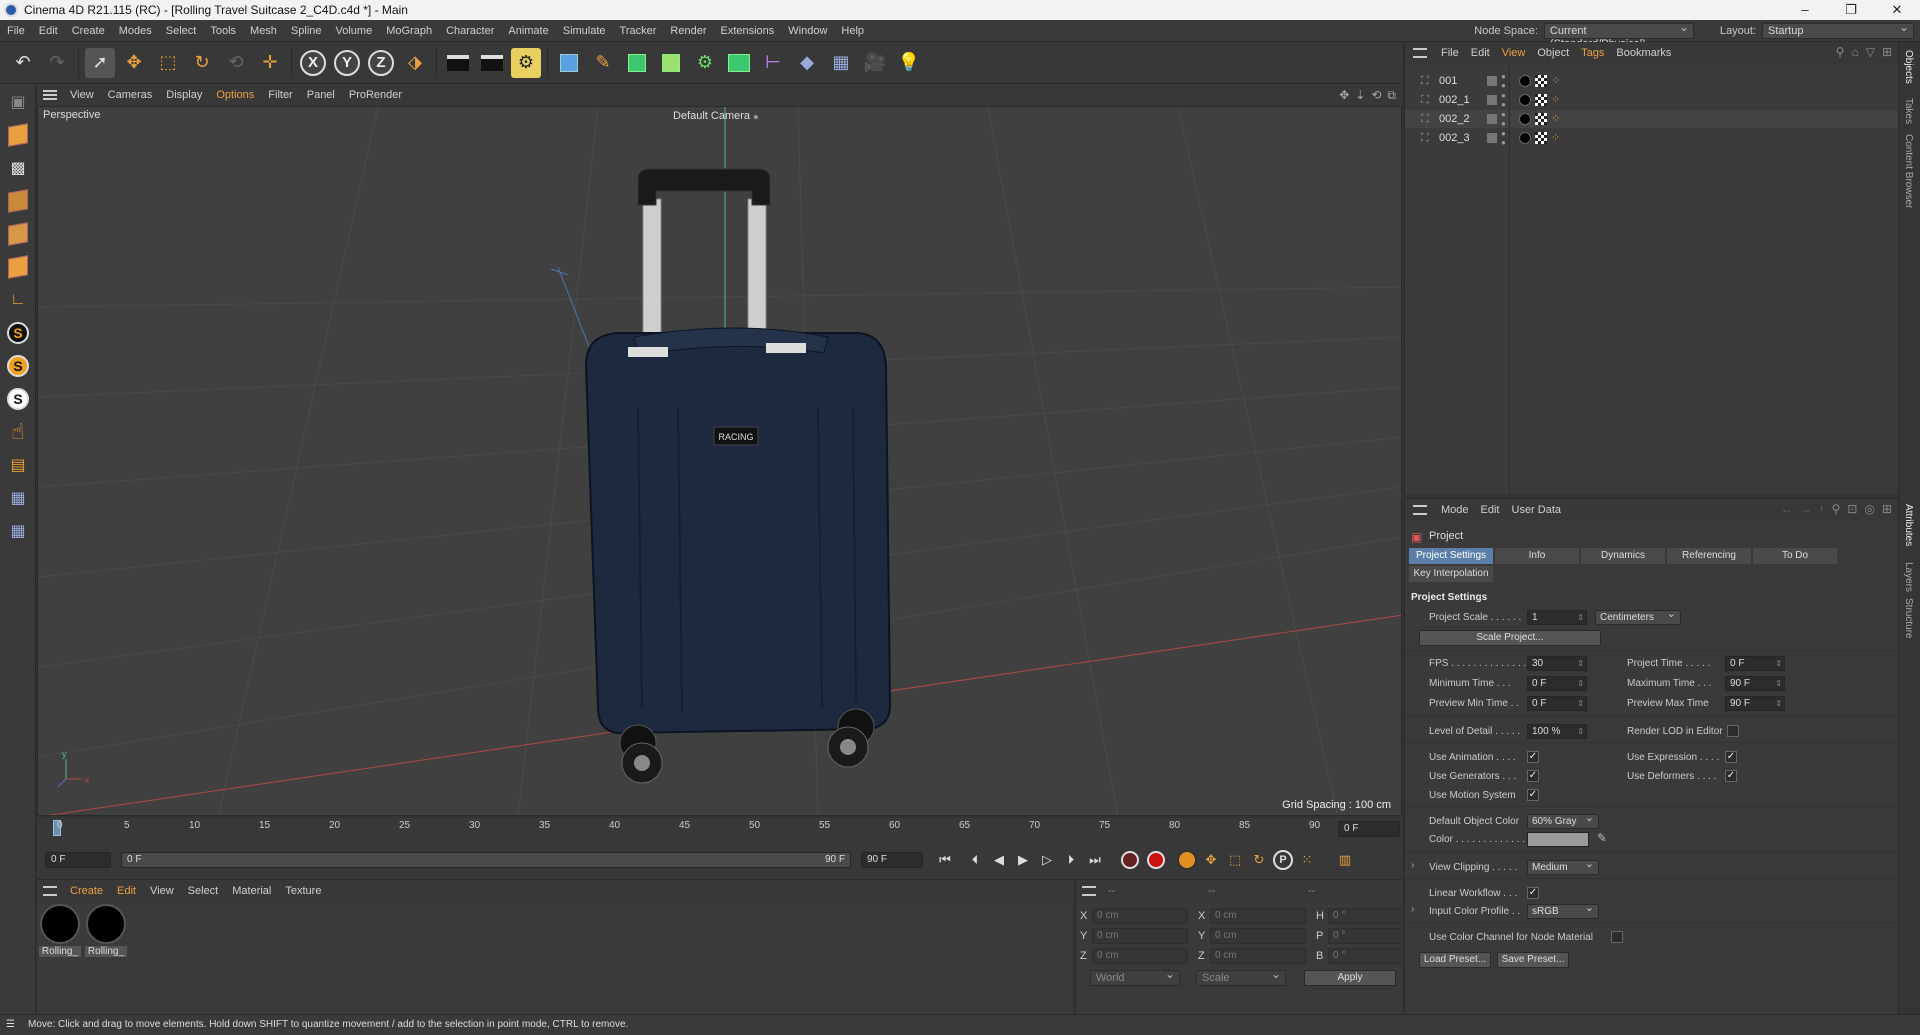  What do you see at coordinates (1130, 859) in the screenshot?
I see `record-active-objects-icon` at bounding box center [1130, 859].